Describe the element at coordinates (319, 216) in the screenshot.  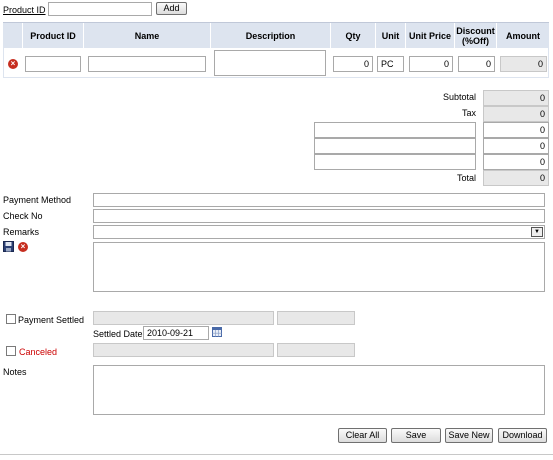
I see `check-no-input` at that location.